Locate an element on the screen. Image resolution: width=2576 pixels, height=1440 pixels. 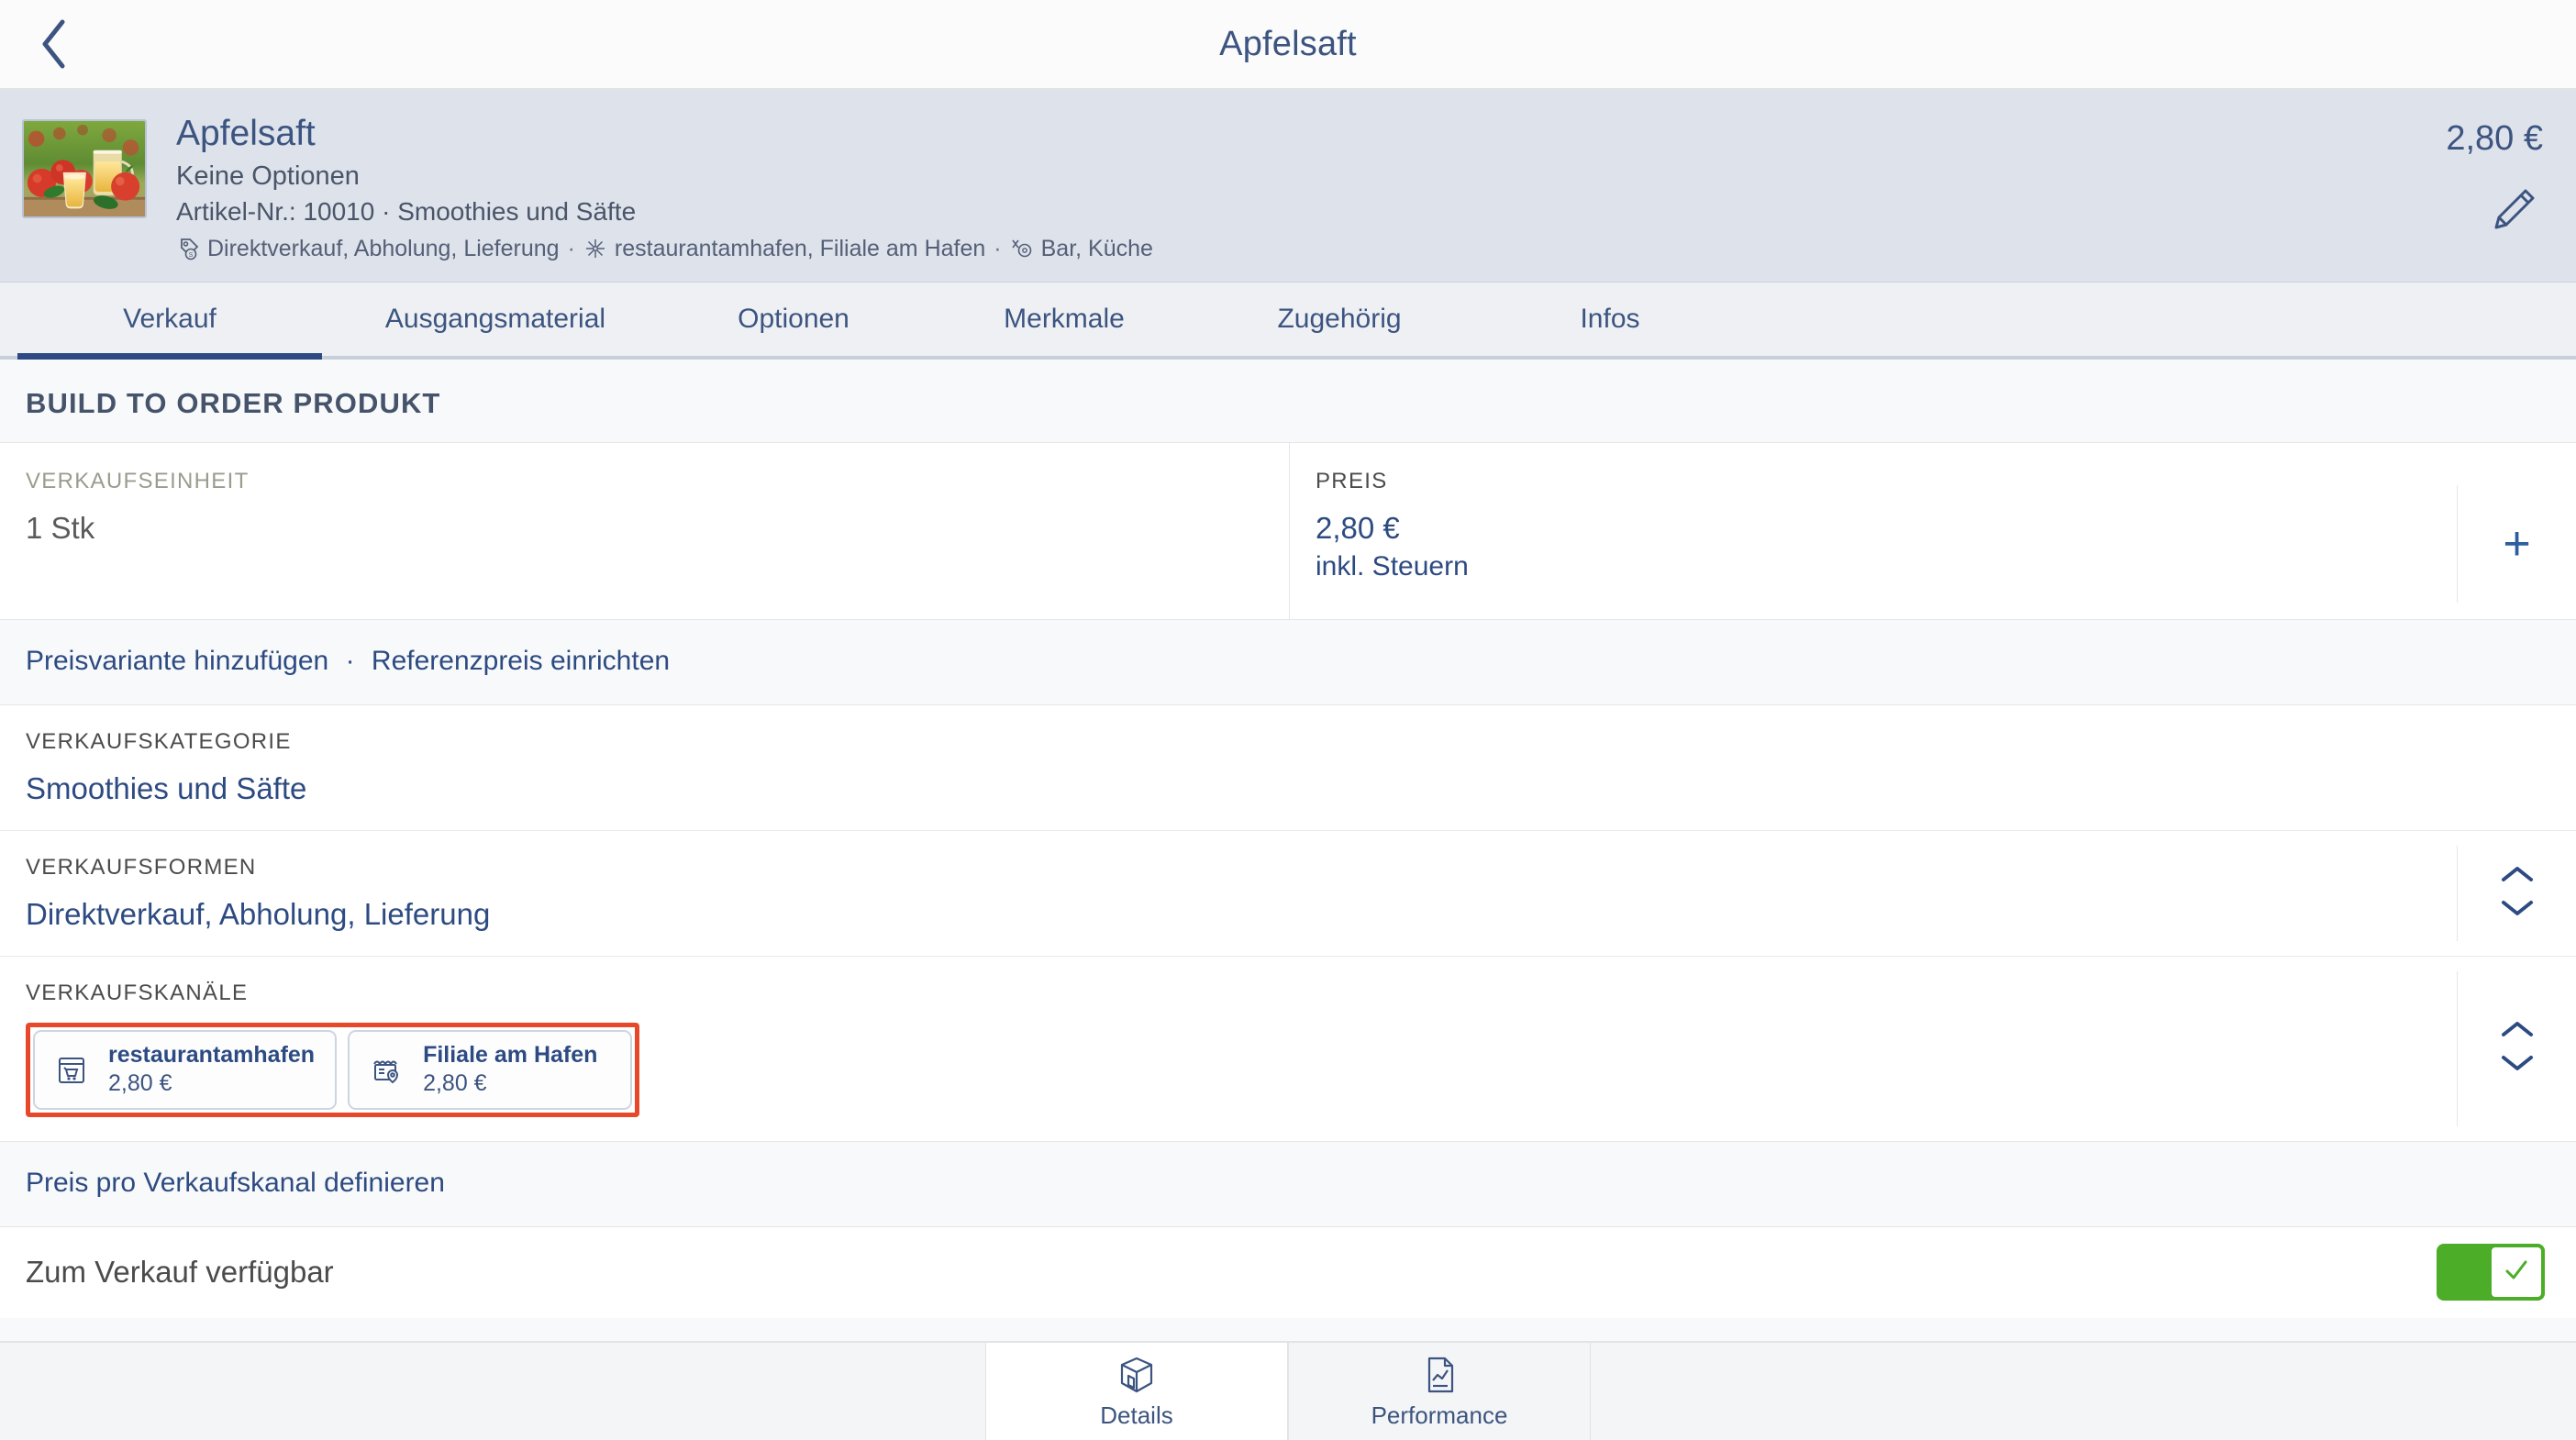
channel-chip: Filiale am Hafen 2,80 € is located at coordinates (490, 1070).